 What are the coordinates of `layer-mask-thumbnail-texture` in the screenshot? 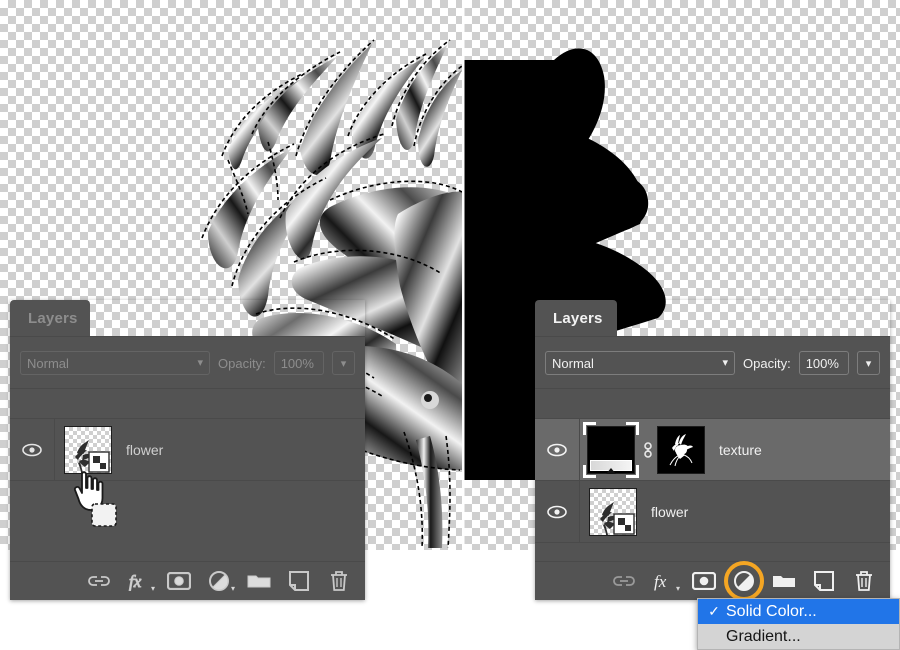 It's located at (681, 449).